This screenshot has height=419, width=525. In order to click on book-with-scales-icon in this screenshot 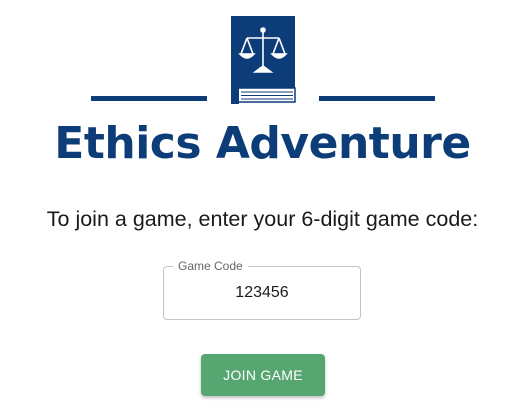, I will do `click(263, 60)`.